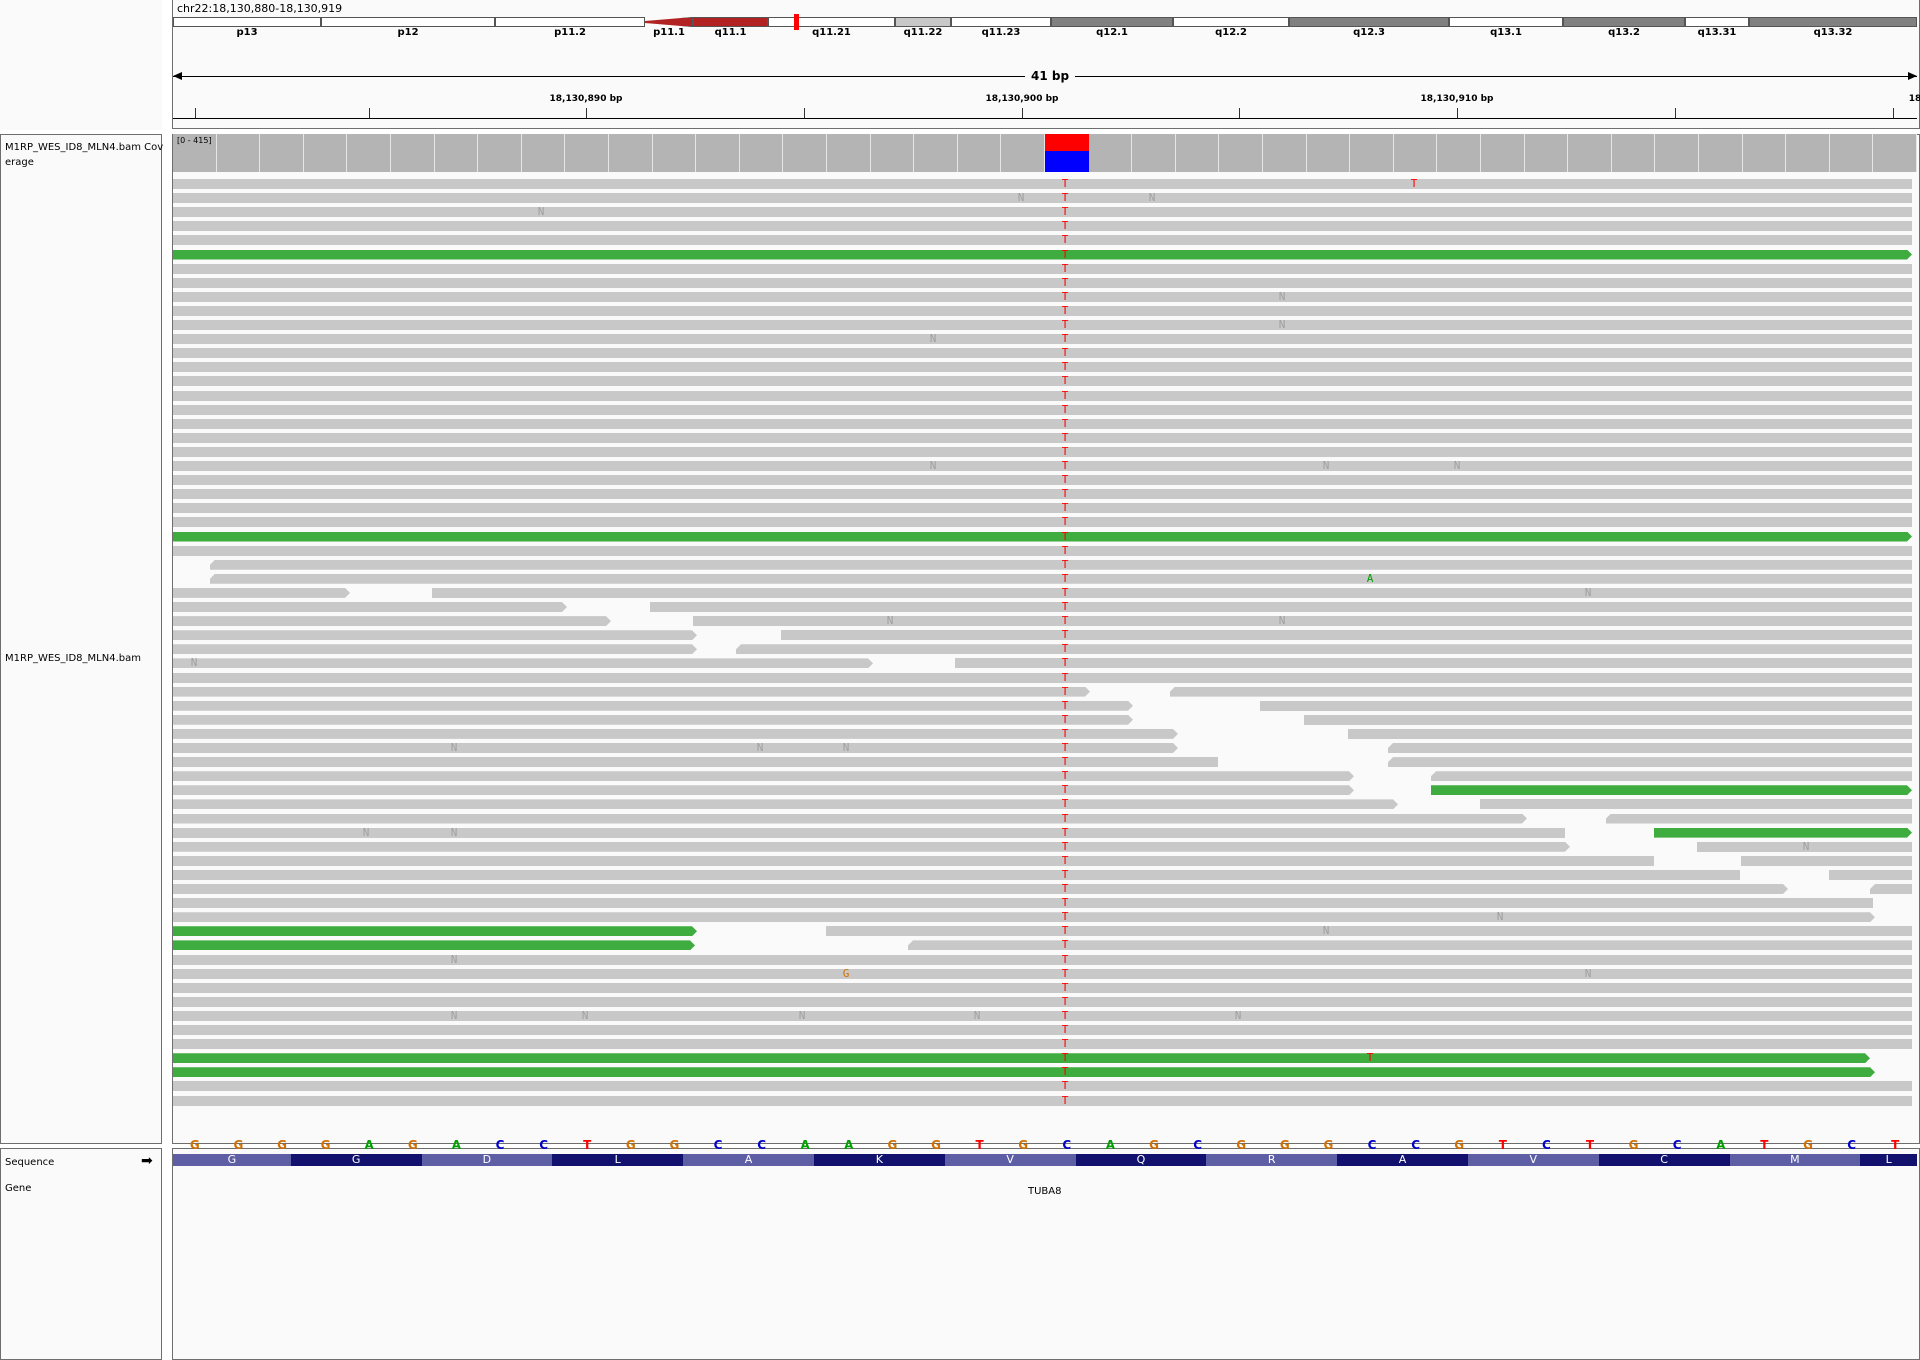 The height and width of the screenshot is (1360, 1920). I want to click on amino-acid: D, so click(487, 1160).